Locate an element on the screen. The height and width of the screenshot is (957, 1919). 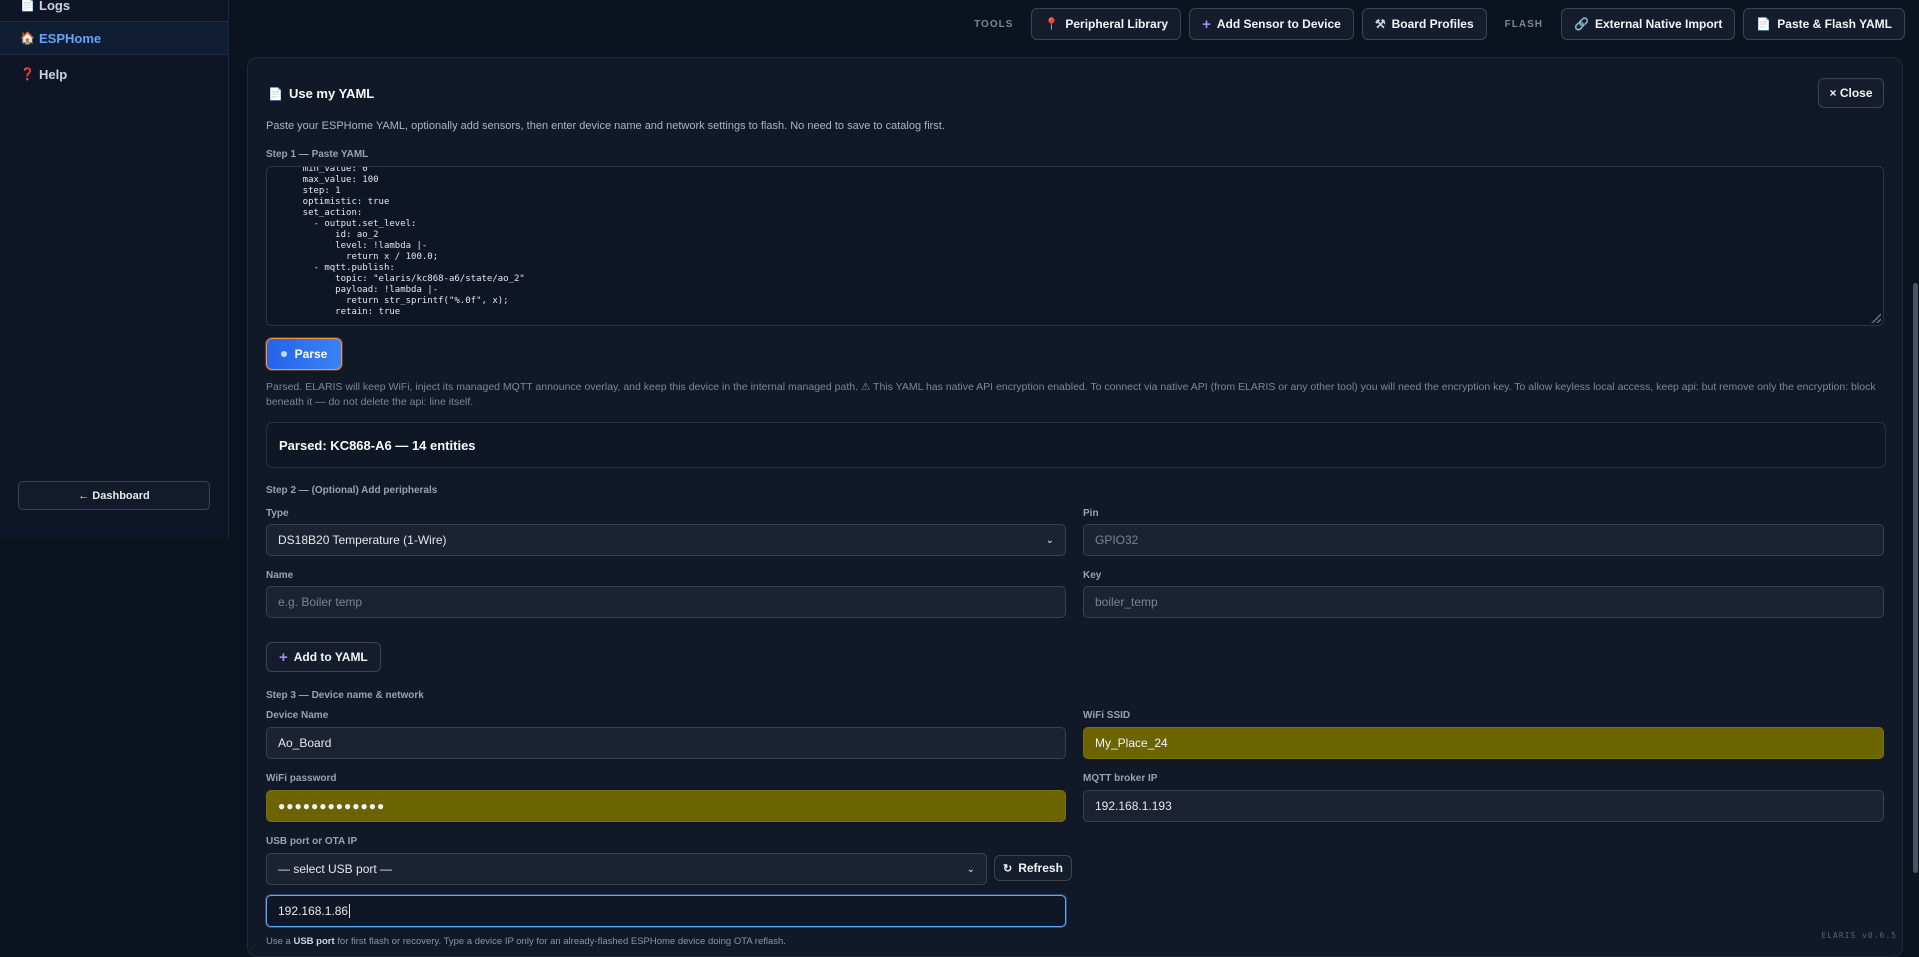
refresh-icon: ↻ is located at coordinates (1008, 868).